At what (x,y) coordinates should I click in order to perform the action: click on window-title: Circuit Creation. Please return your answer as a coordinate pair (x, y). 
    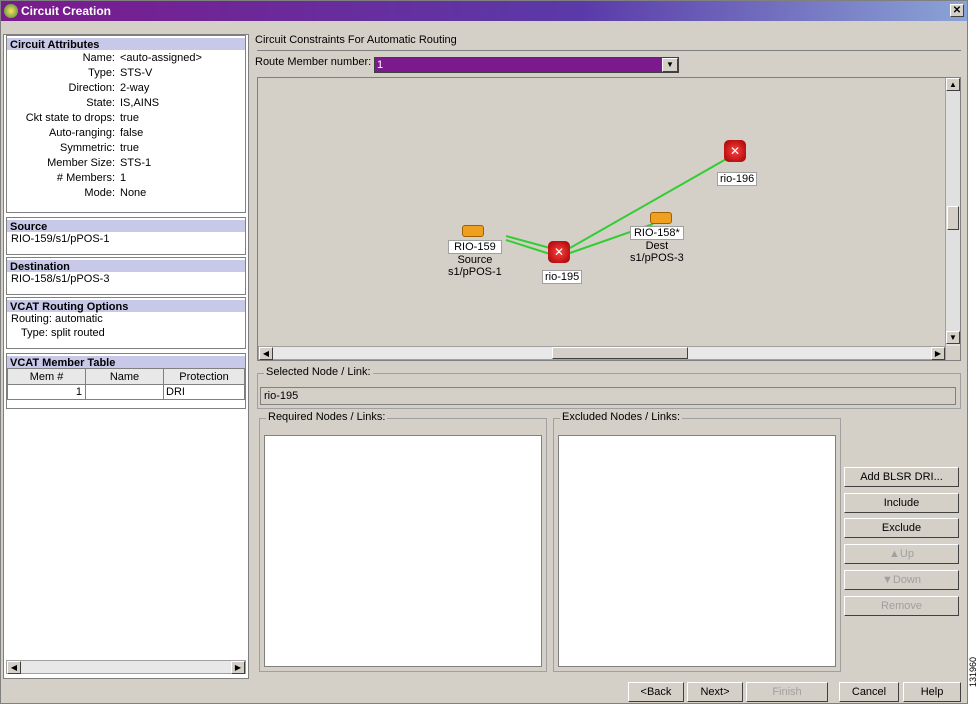
    Looking at the image, I should click on (66, 11).